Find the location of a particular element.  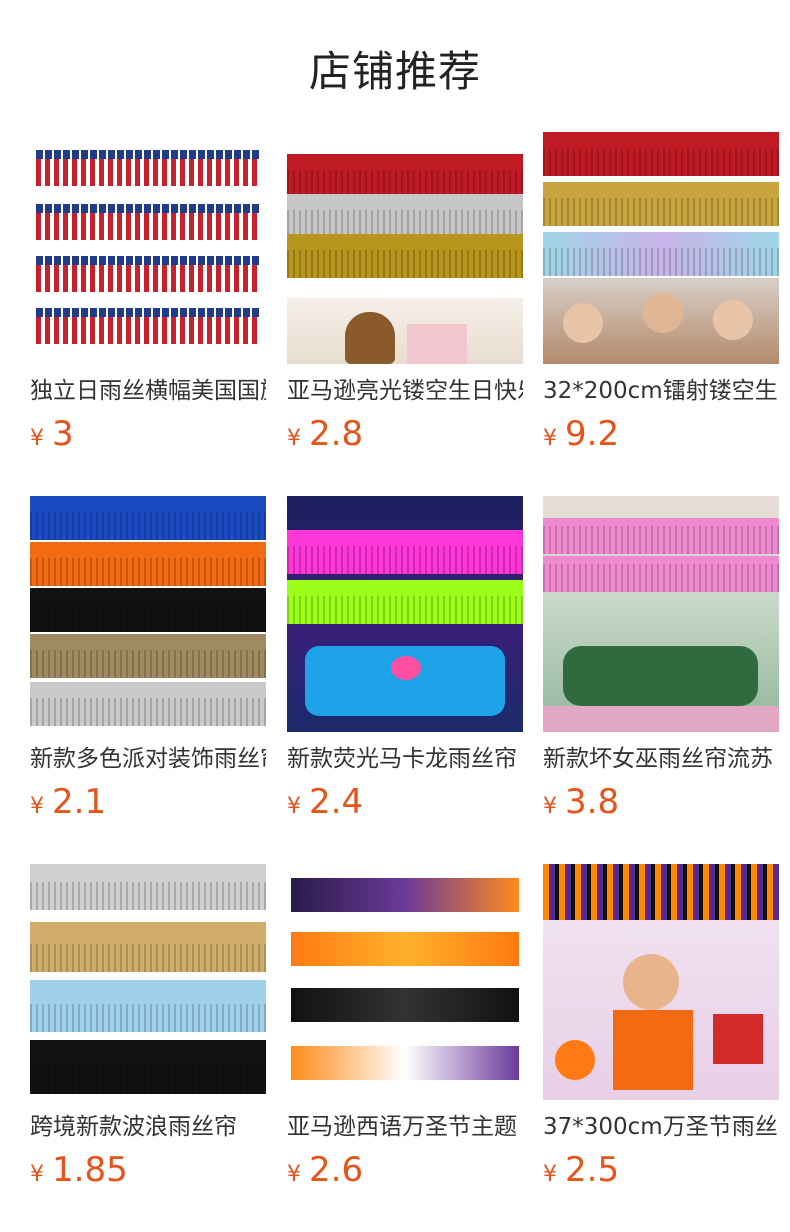

product-price: ¥ 3.8 is located at coordinates (661, 802).